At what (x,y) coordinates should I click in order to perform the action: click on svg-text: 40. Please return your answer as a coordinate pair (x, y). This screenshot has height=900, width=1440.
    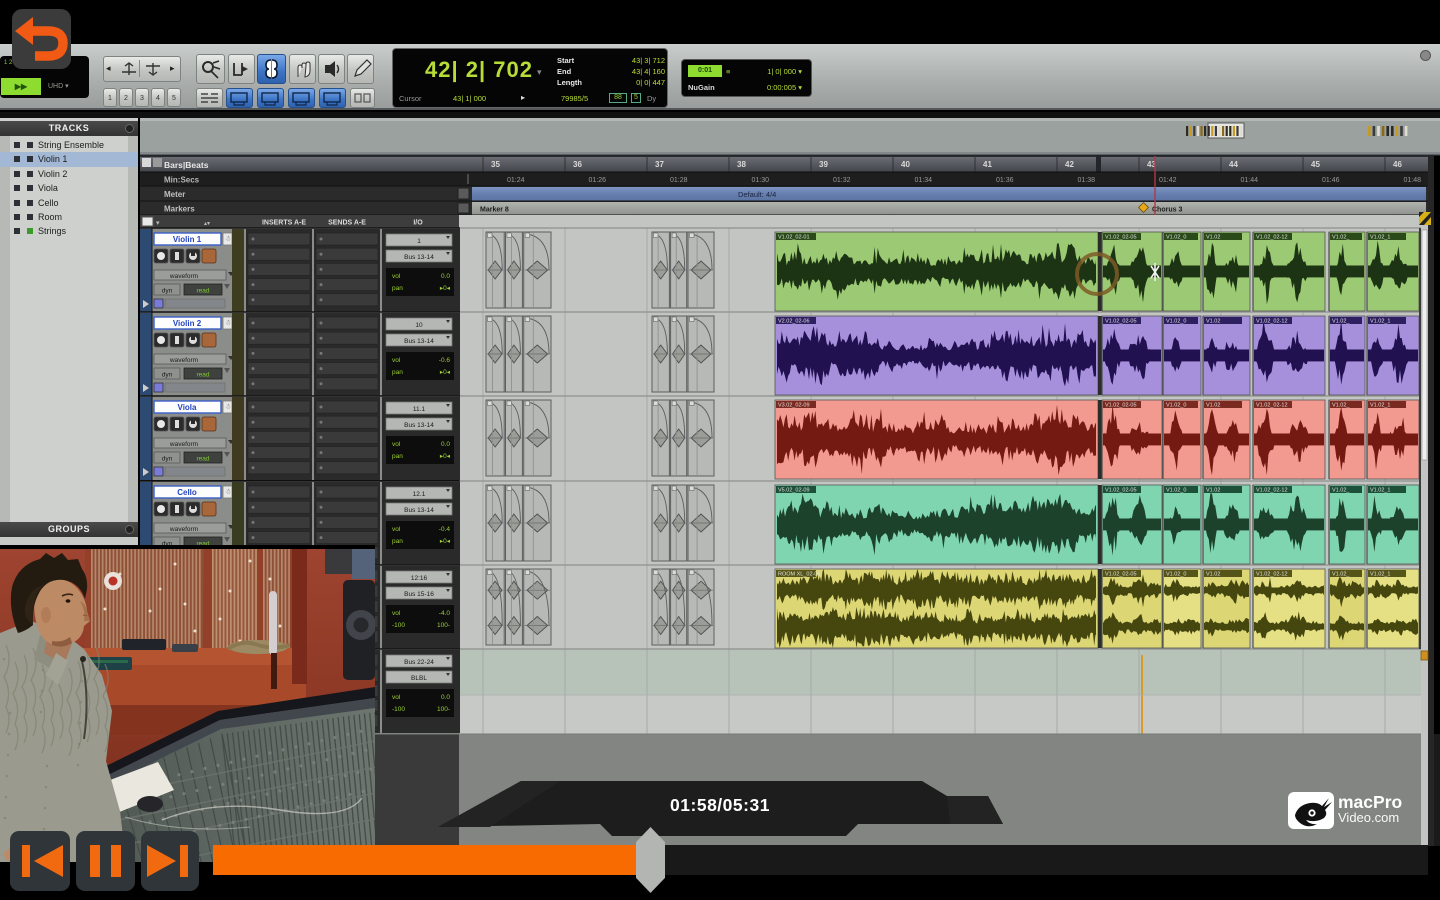
    Looking at the image, I should click on (905, 164).